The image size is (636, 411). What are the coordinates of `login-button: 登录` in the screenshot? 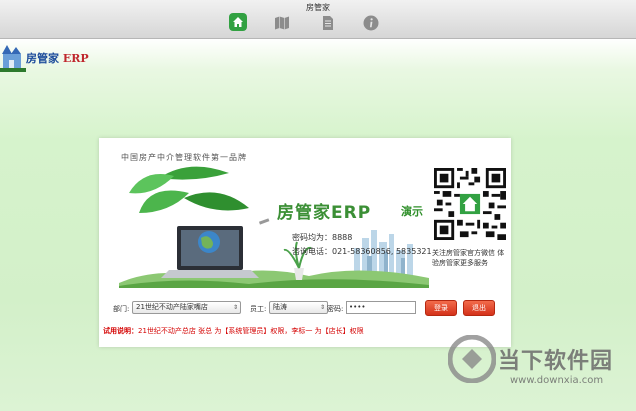 It's located at (441, 308).